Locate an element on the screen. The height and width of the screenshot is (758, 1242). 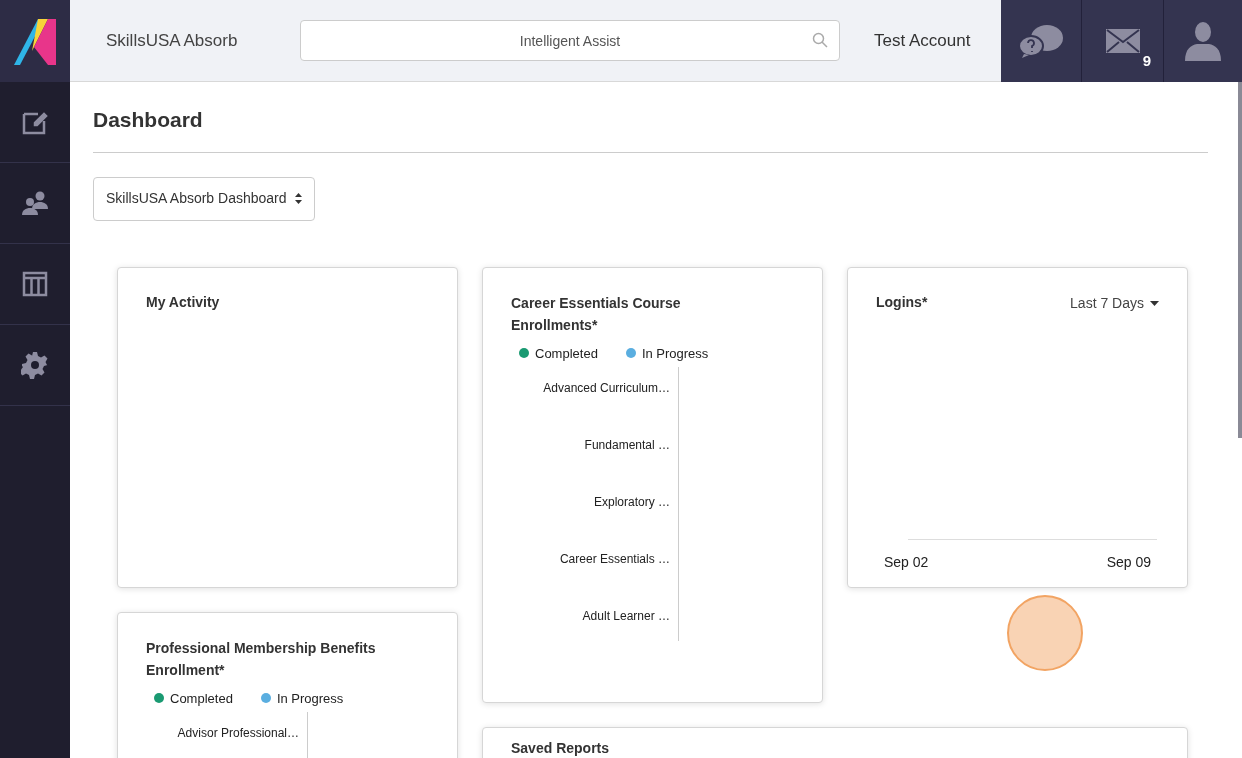
dashboard-select: SkillsUSA Absorb Dashboard is located at coordinates (204, 198).